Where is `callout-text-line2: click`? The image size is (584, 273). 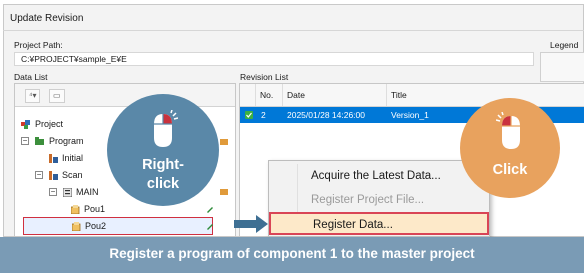
callout-text-line2: click is located at coordinates (163, 184).